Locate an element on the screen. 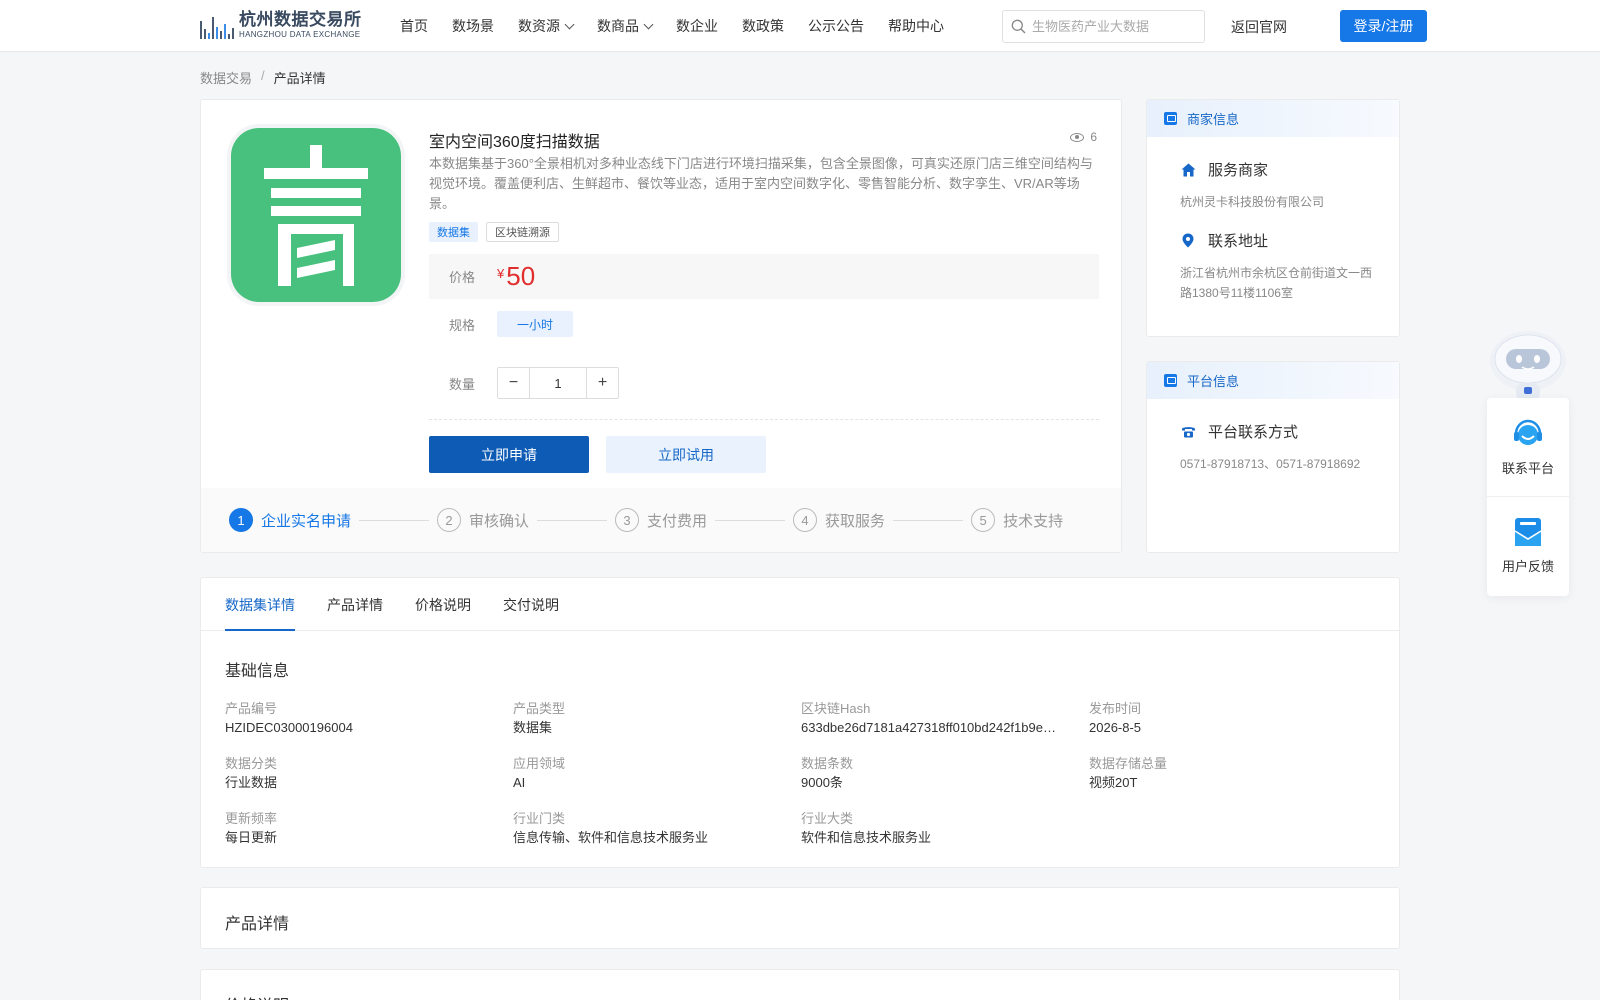 This screenshot has height=1000, width=1600. tag-dataset: 数据集 is located at coordinates (453, 232).